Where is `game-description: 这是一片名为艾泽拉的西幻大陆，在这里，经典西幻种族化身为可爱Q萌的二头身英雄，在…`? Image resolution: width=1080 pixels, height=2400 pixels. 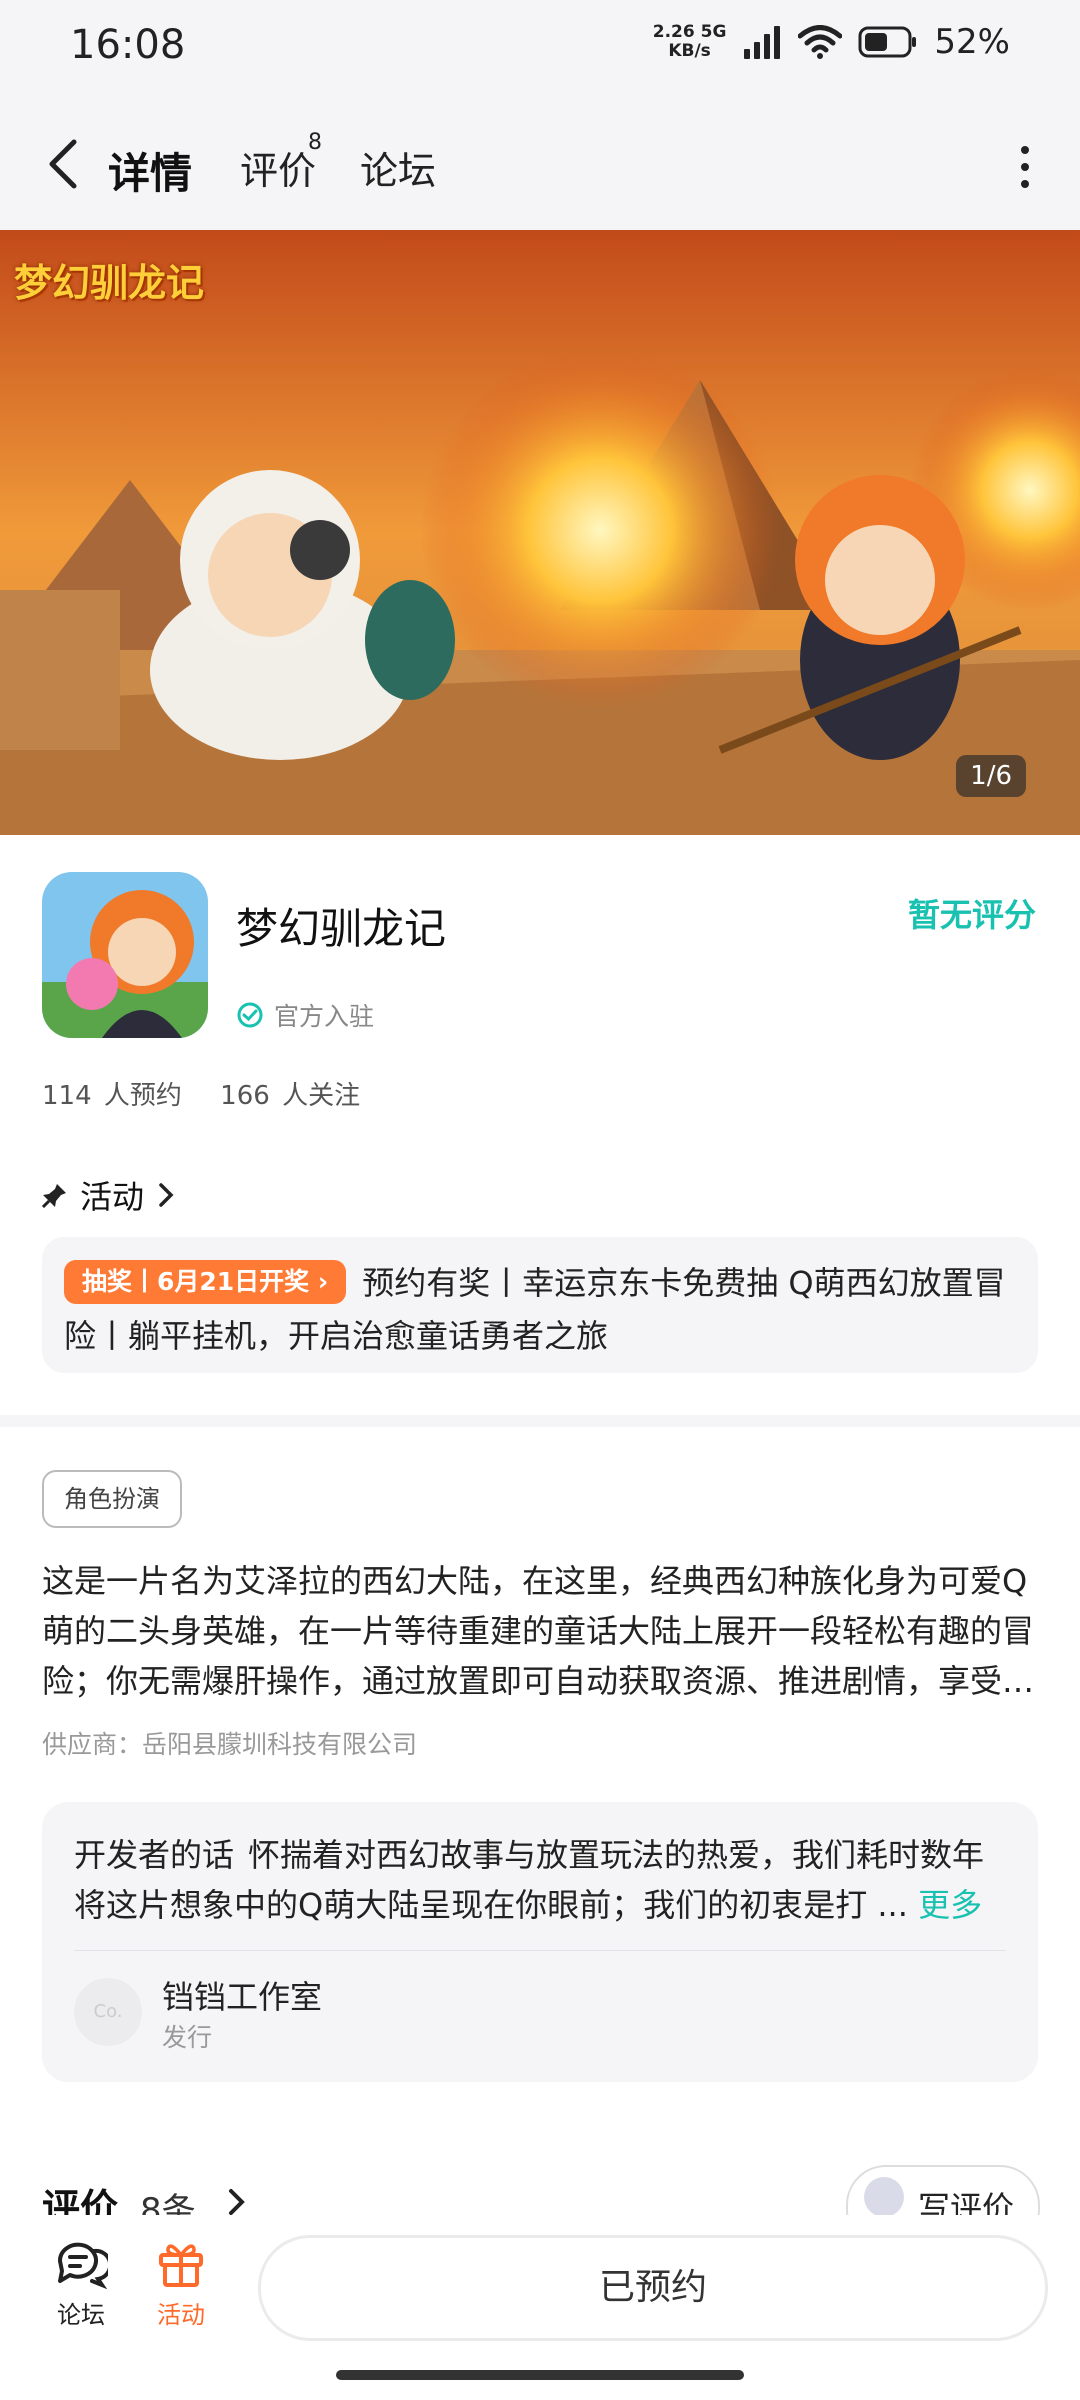
game-description: 这是一片名为艾泽拉的西幻大陆，在这里，经典西幻种族化身为可爱Q萌的二头身英雄，在… is located at coordinates (540, 1631).